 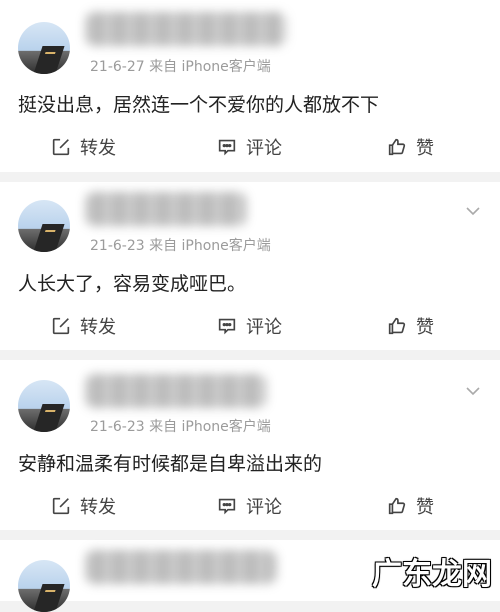 What do you see at coordinates (180, 67) in the screenshot?
I see `post-meta: 21-6-27 来自 iPhone客户端` at bounding box center [180, 67].